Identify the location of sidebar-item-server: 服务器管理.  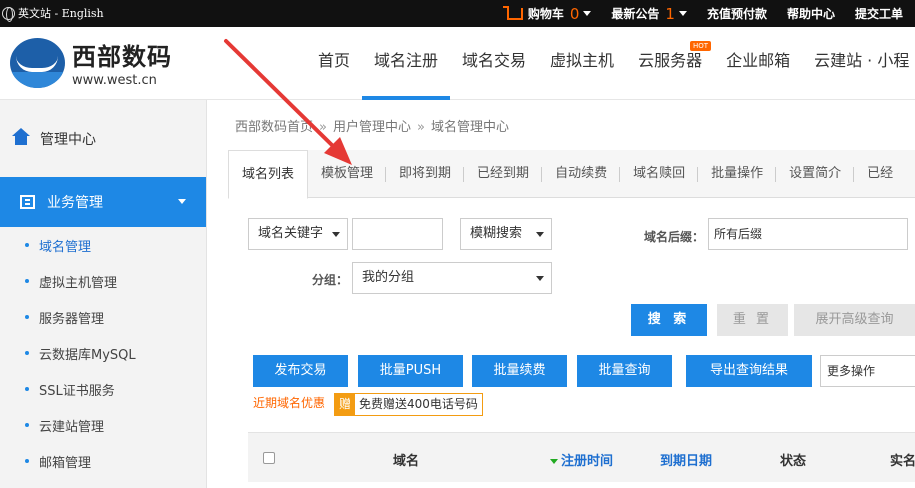
(103, 317).